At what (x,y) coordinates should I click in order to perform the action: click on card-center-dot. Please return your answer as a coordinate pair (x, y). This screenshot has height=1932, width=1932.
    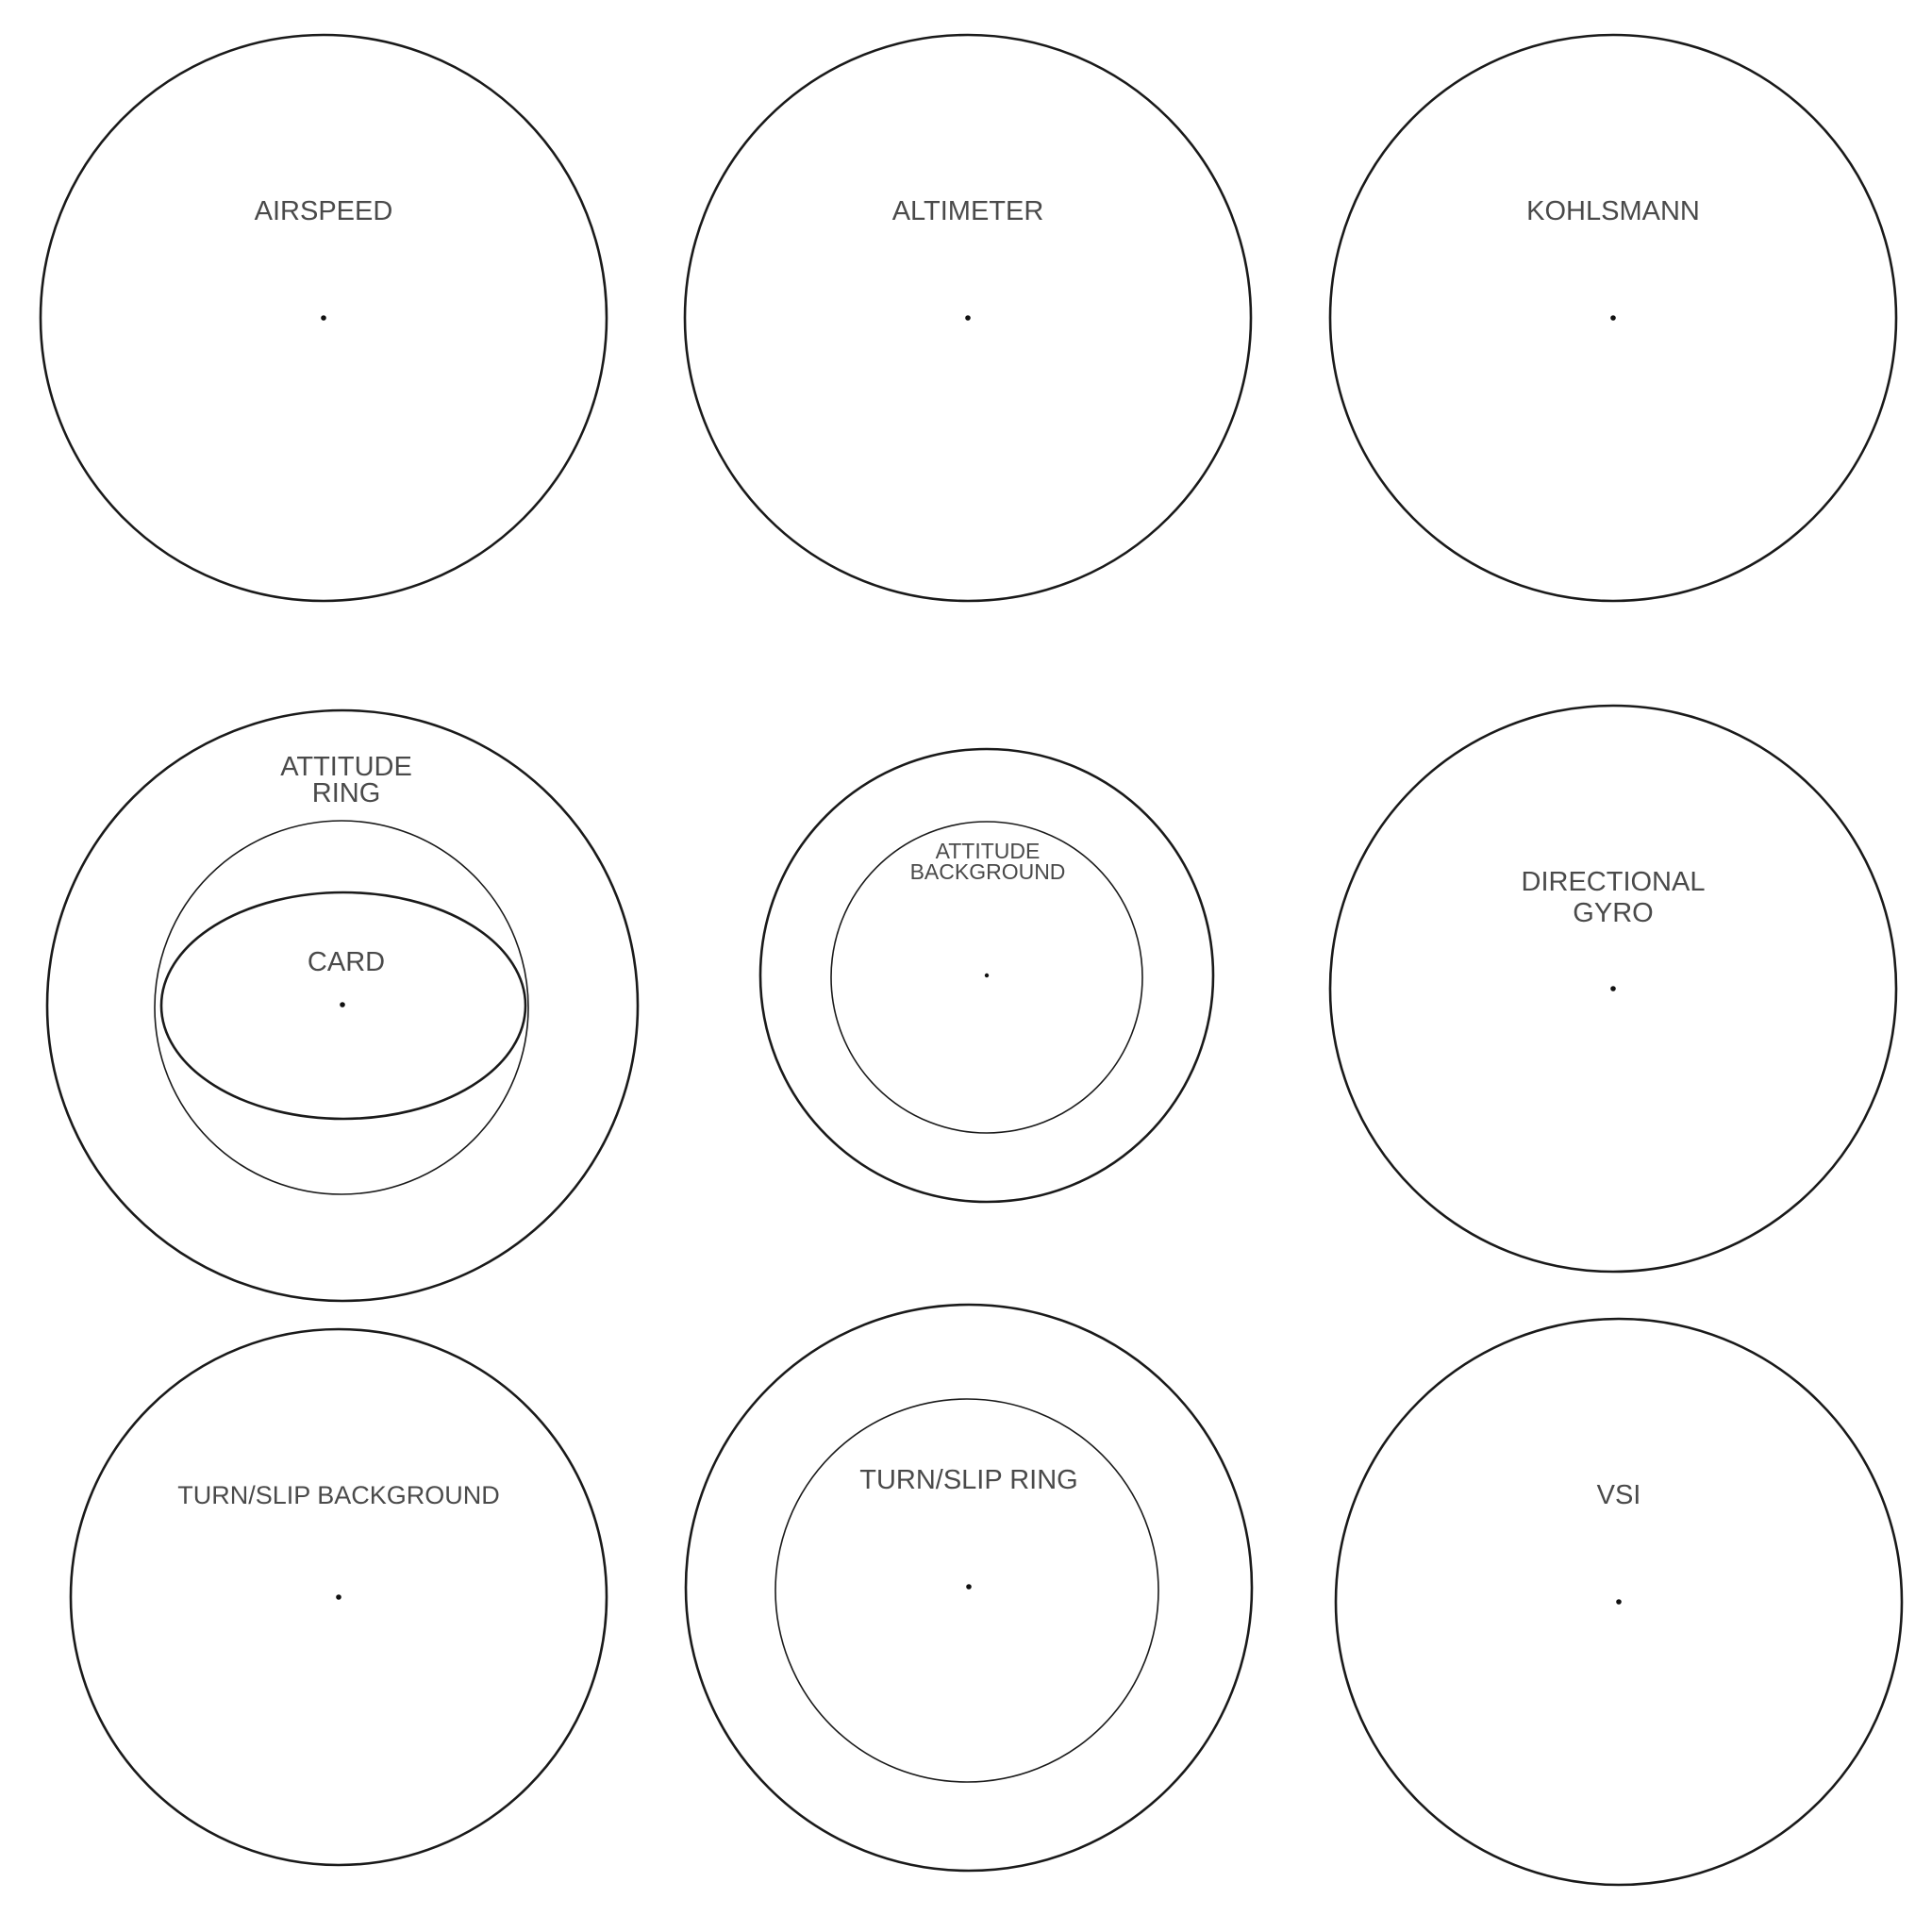
    Looking at the image, I should click on (342, 1005).